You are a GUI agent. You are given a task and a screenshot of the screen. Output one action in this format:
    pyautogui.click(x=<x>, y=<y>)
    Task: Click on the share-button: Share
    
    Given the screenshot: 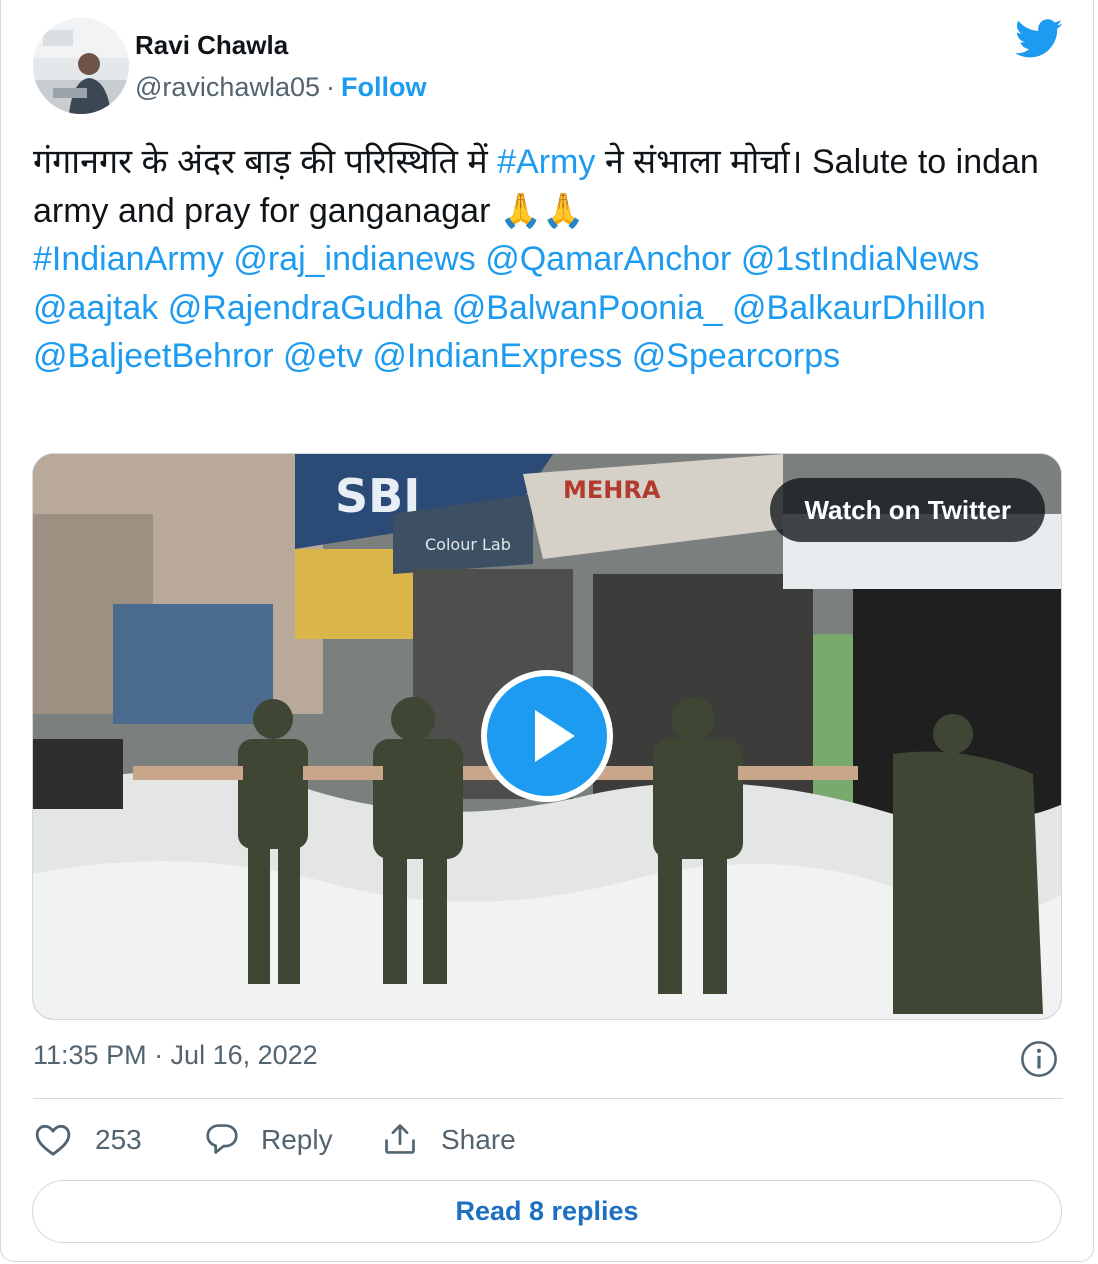 What is the action you would take?
    pyautogui.click(x=466, y=1140)
    